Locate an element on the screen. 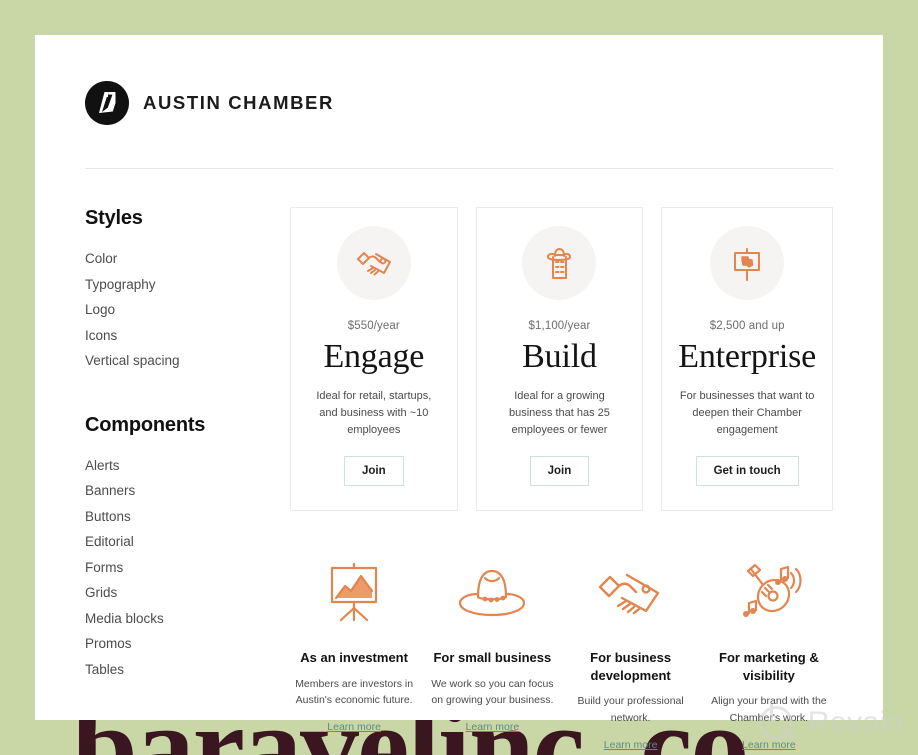 Image resolution: width=918 pixels, height=755 pixels. plan-get-in-touch-button: Get in touch is located at coordinates (747, 471).